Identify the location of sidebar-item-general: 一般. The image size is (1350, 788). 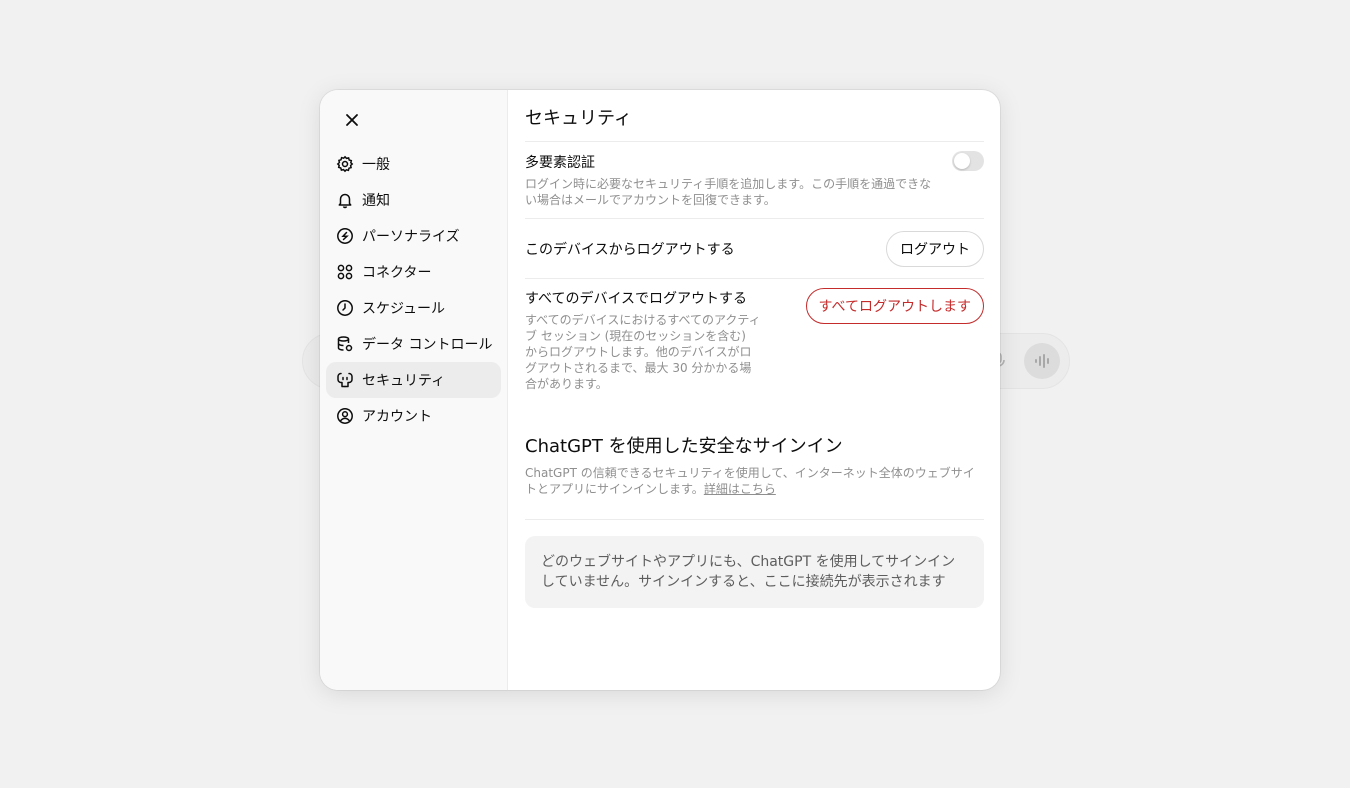
(413, 164).